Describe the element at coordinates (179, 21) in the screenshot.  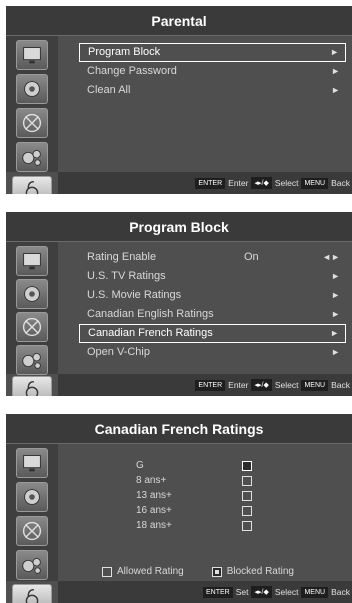
I see `panel-title: Parental` at that location.